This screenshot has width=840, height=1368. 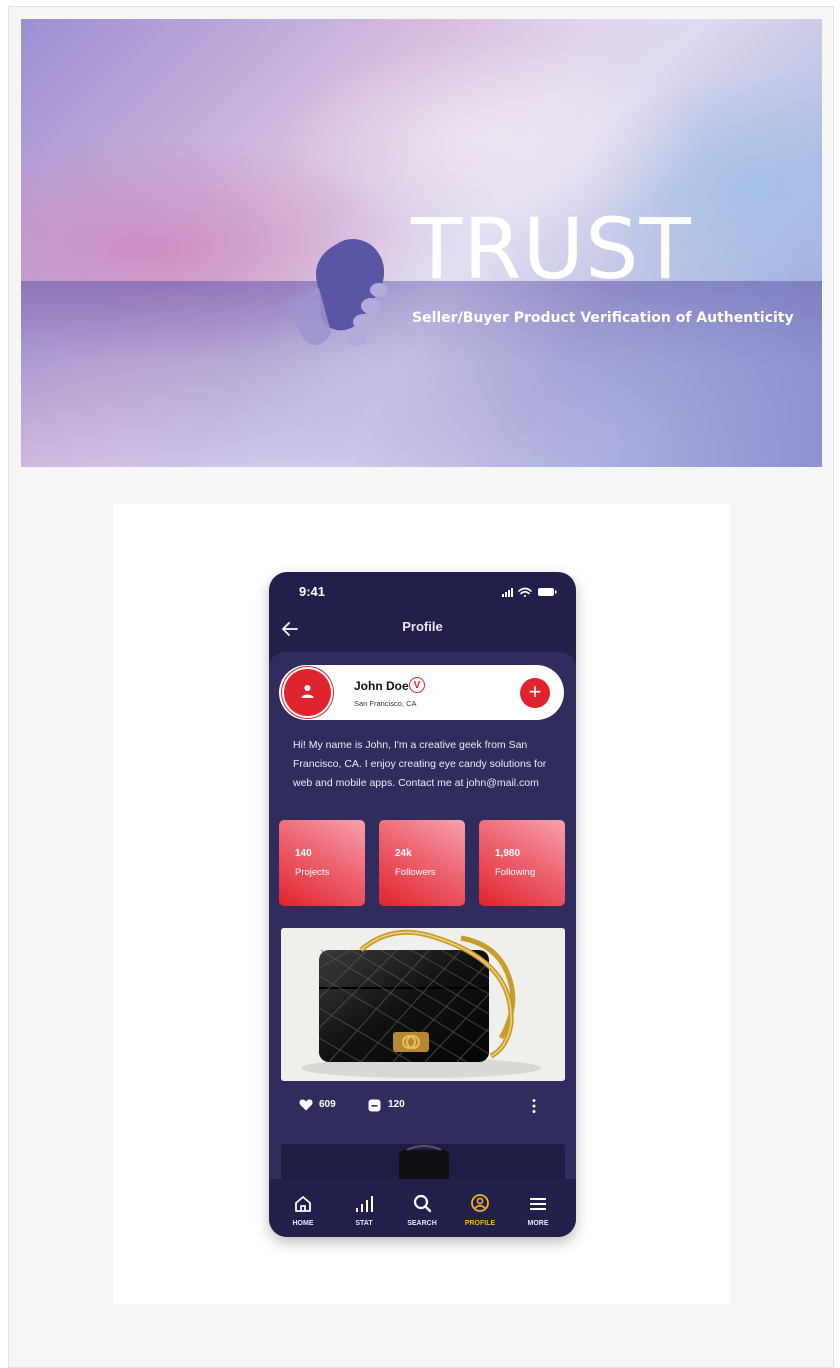 What do you see at coordinates (422, 1203) in the screenshot?
I see `search-icon` at bounding box center [422, 1203].